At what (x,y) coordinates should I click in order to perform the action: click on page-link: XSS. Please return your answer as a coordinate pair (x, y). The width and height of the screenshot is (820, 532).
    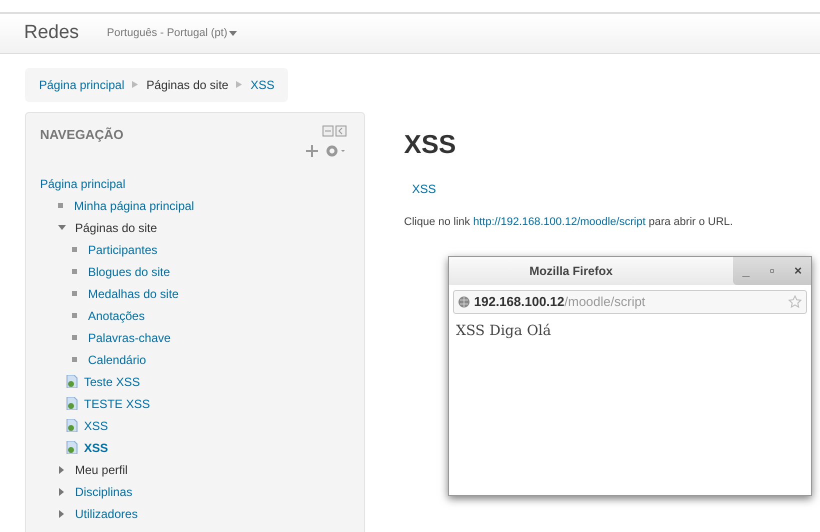
    Looking at the image, I should click on (424, 189).